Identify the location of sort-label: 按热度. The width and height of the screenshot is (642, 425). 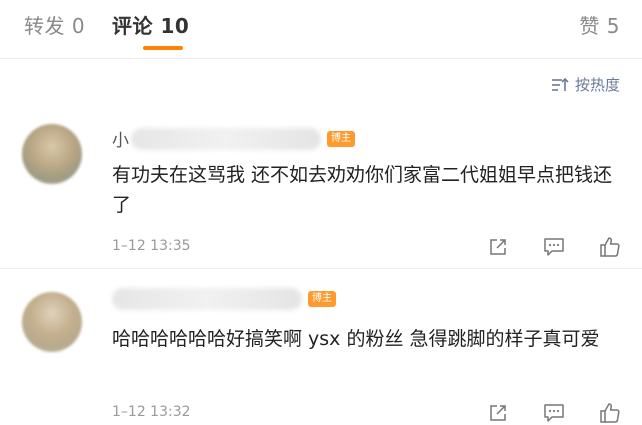
(597, 85).